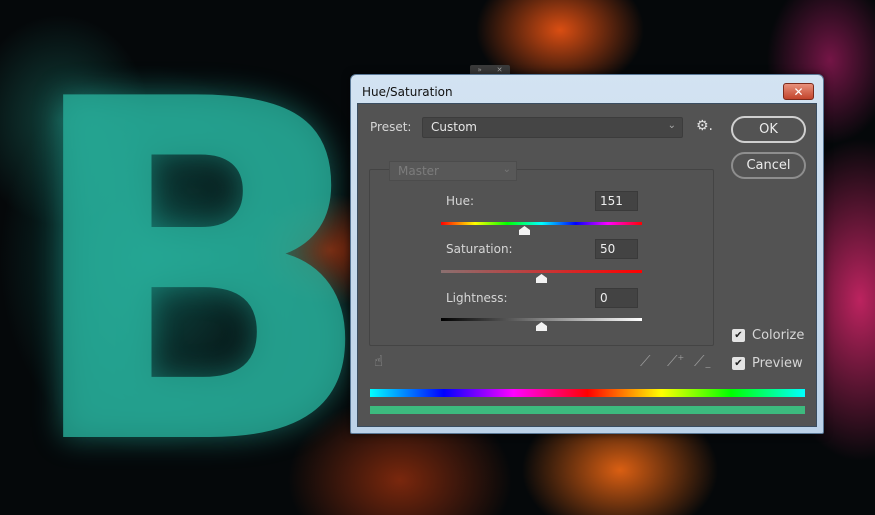  Describe the element at coordinates (616, 201) in the screenshot. I see `hue-input: 151` at that location.